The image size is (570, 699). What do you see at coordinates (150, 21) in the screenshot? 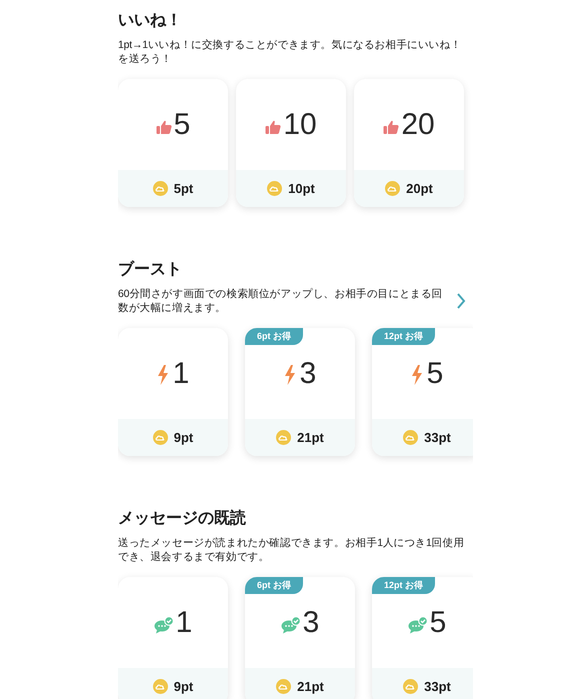
I see `section-title: いいね！` at bounding box center [150, 21].